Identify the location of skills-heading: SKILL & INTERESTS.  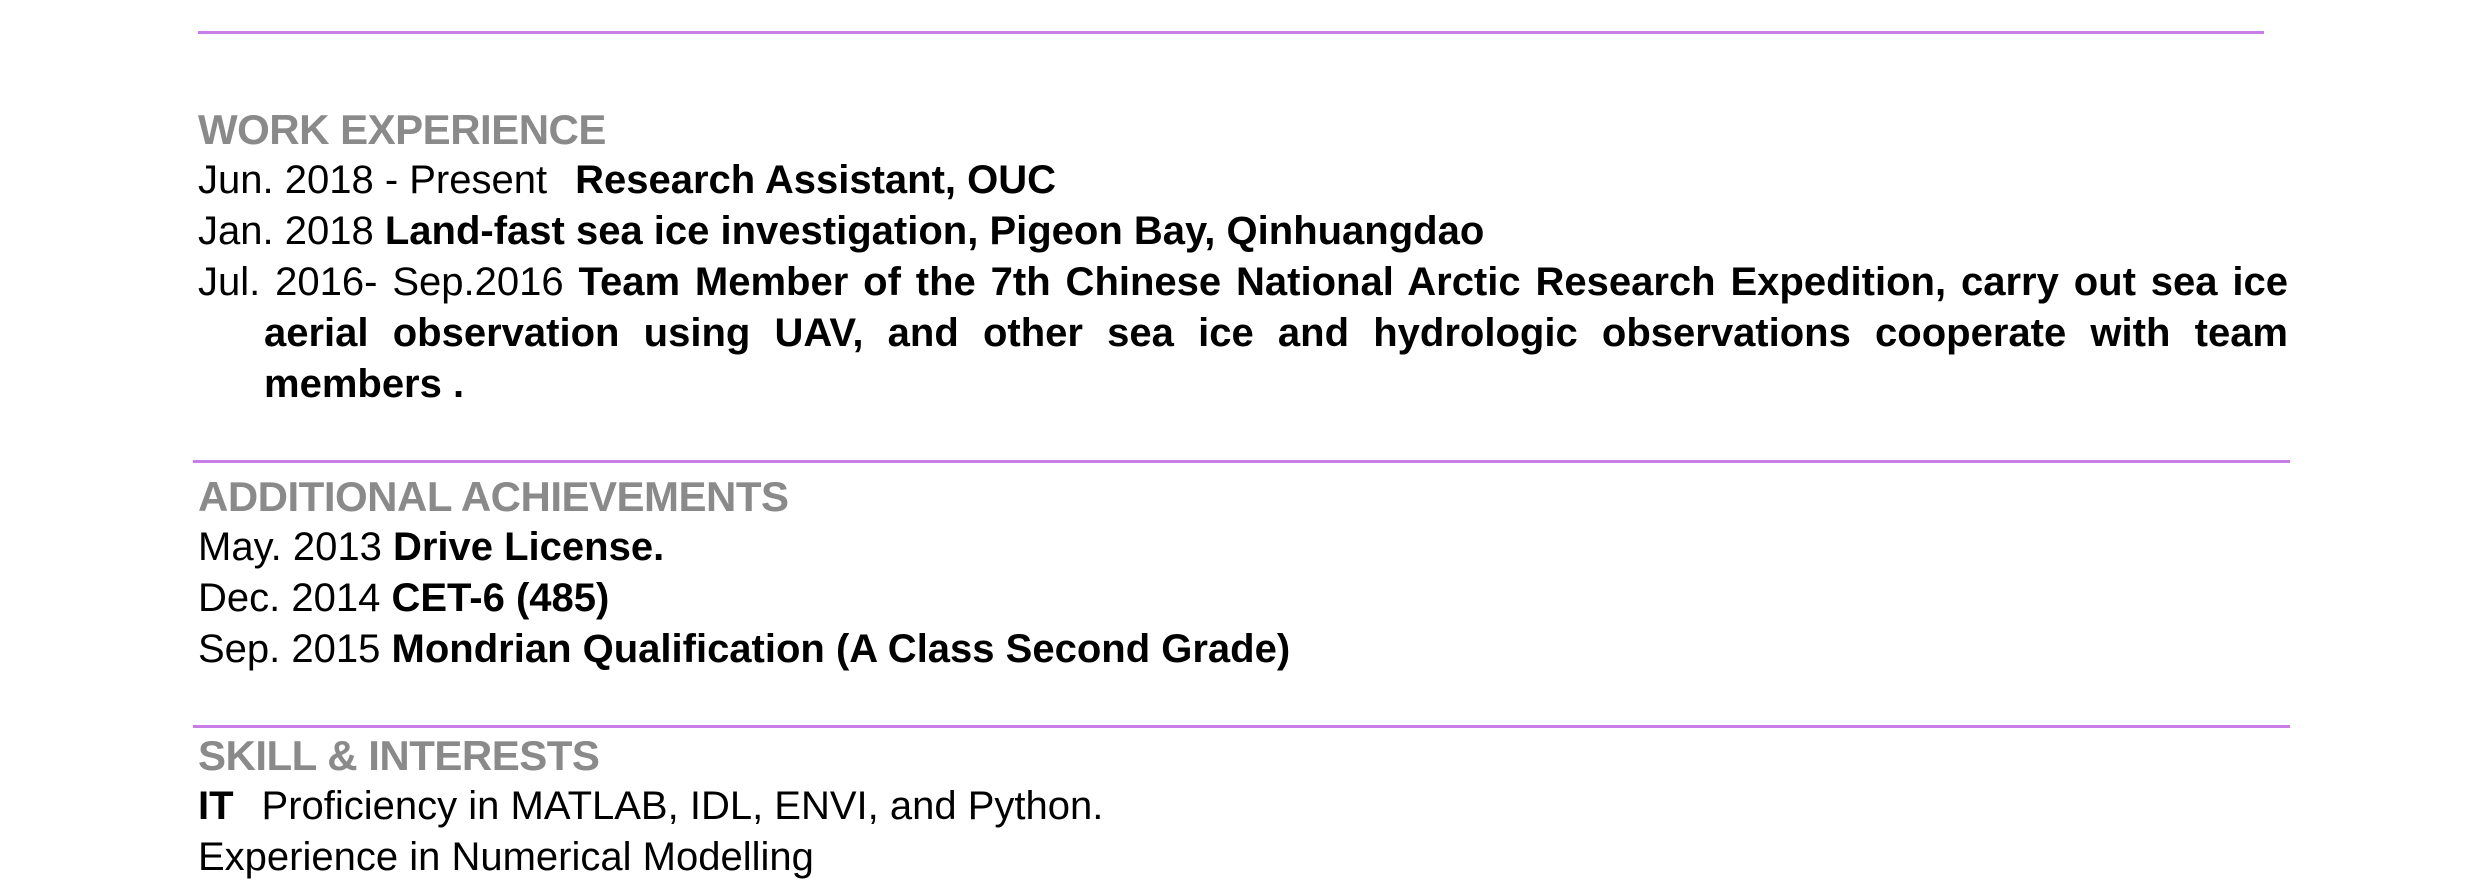
(399, 755).